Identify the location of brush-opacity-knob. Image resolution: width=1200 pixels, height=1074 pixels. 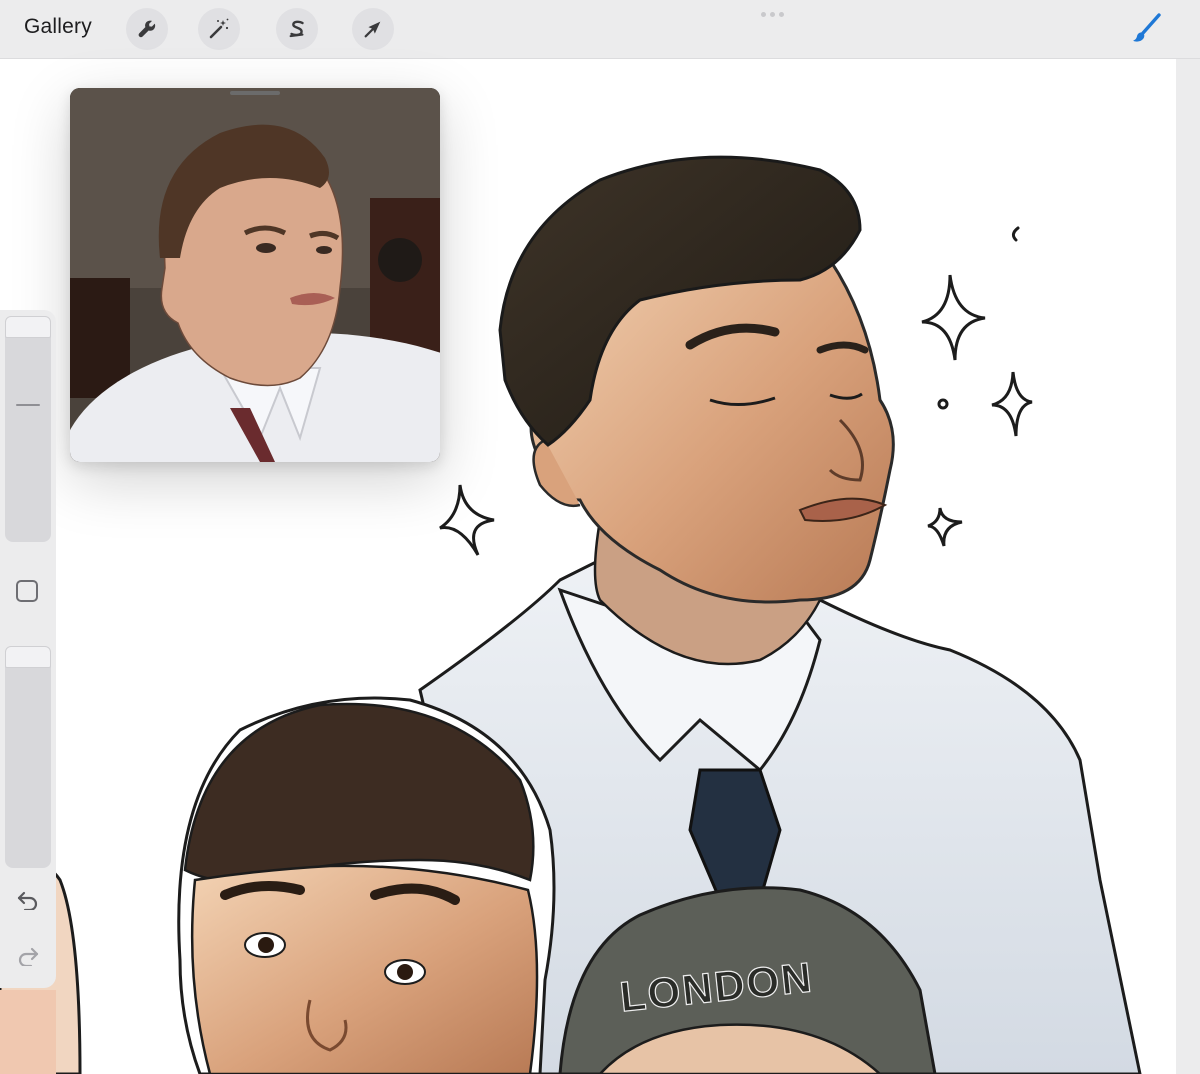
(28, 657).